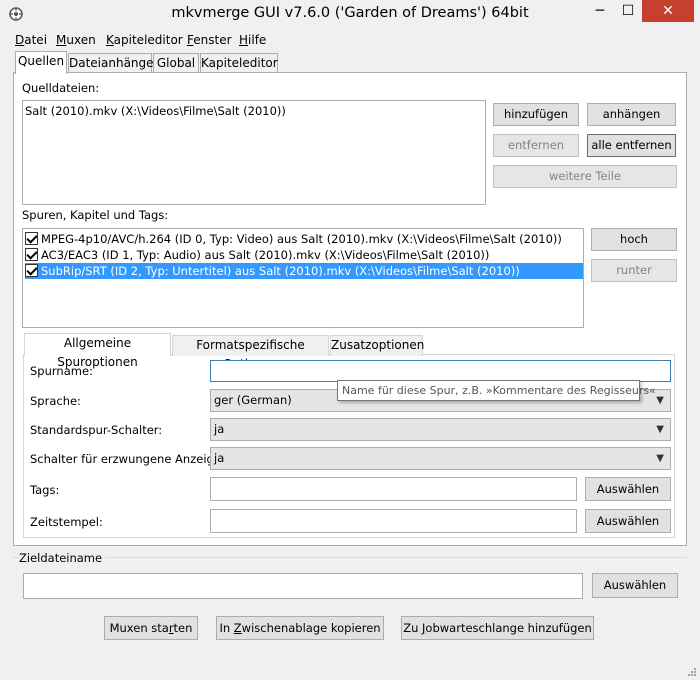  I want to click on menu-muxen: Muxen, so click(76, 40).